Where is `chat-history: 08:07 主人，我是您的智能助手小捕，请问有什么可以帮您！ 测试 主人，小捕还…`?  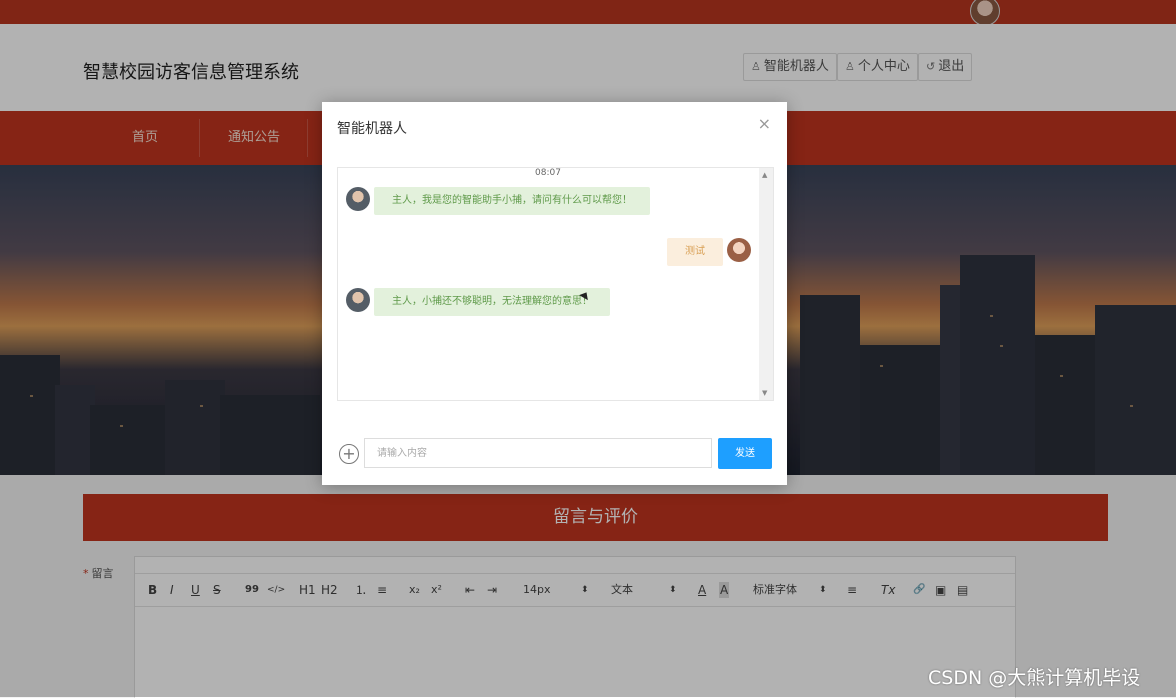 chat-history: 08:07 主人，我是您的智能助手小捕，请问有什么可以帮您！ 测试 主人，小捕还… is located at coordinates (555, 284).